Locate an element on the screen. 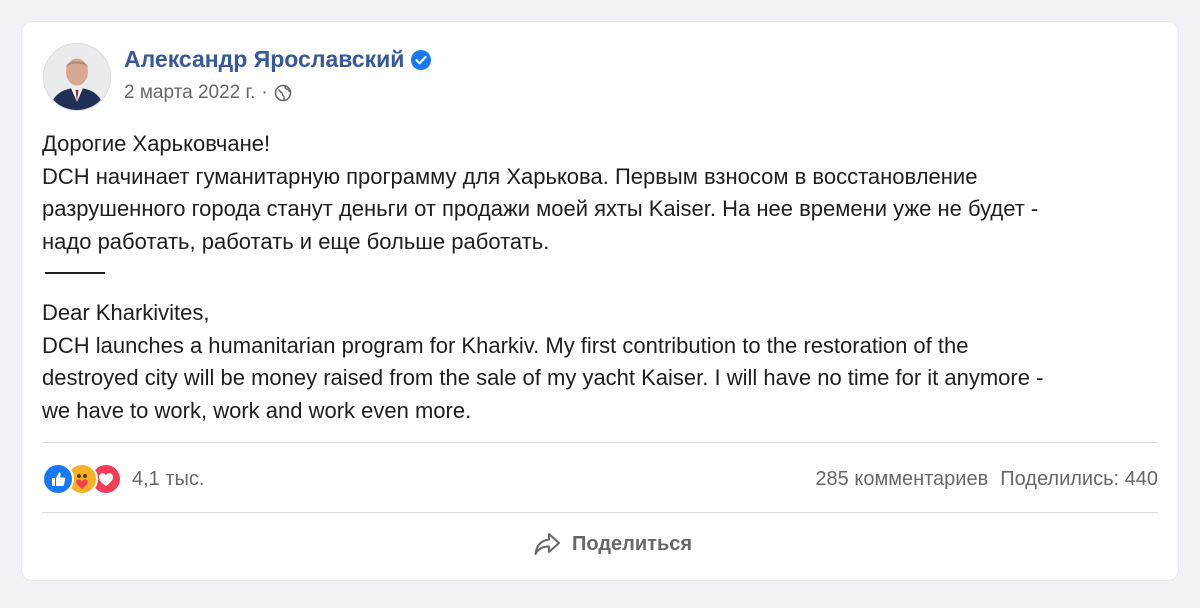 The image size is (1200, 608). share-button: Поделиться is located at coordinates (612, 544).